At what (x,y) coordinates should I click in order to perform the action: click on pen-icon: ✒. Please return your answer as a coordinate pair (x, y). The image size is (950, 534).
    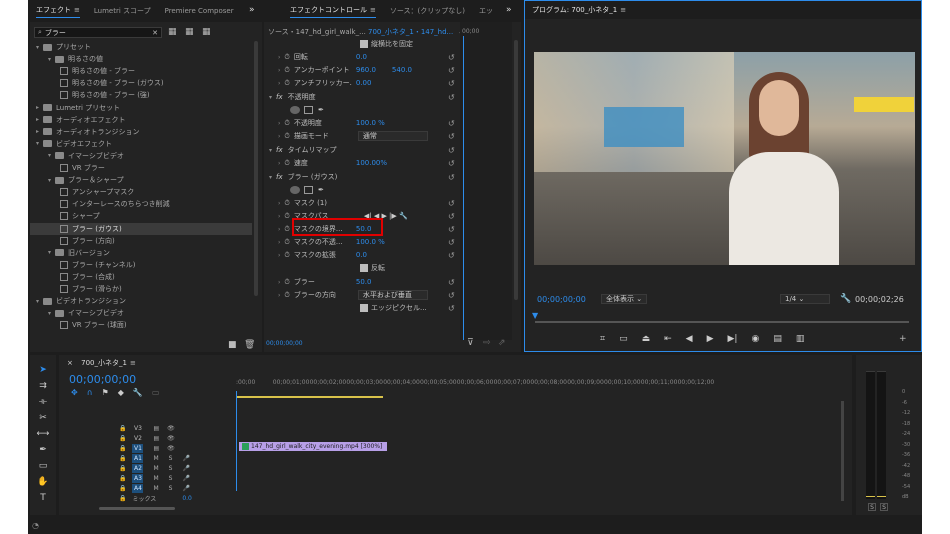
    Looking at the image, I should click on (43, 450).